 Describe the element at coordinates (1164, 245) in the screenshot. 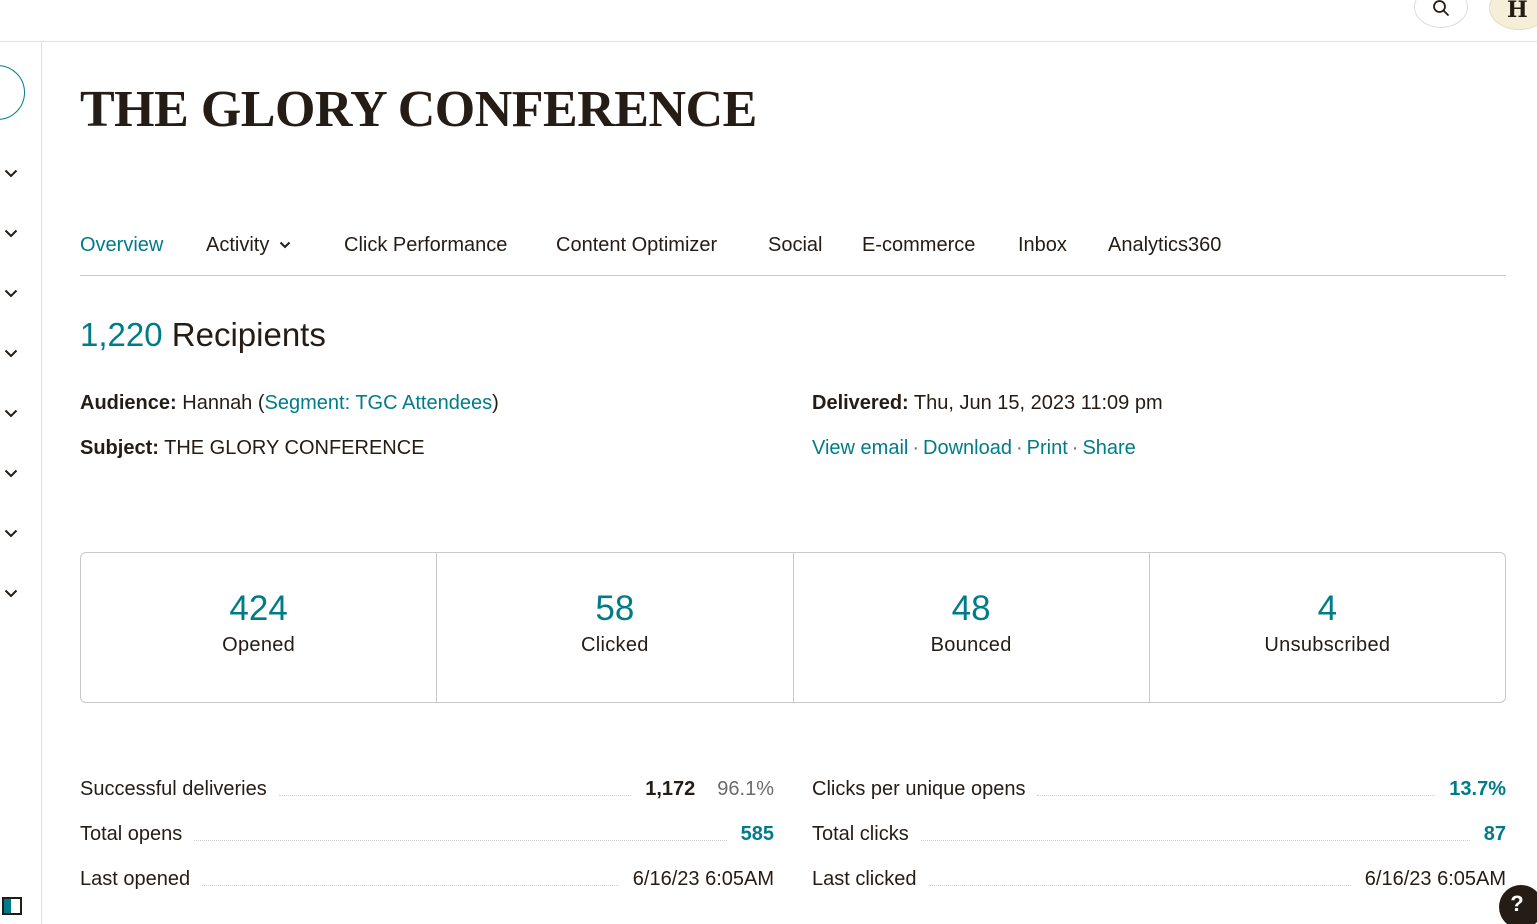

I see `tab-analytics360: Analytics360` at that location.